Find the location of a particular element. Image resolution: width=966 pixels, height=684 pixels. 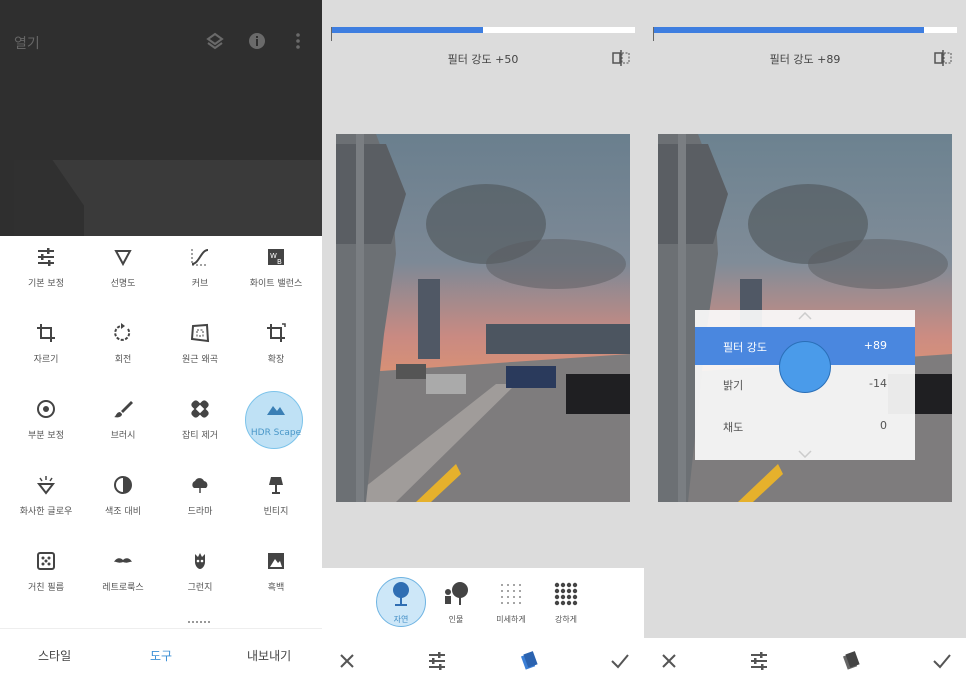

info-icon is located at coordinates (257, 41).